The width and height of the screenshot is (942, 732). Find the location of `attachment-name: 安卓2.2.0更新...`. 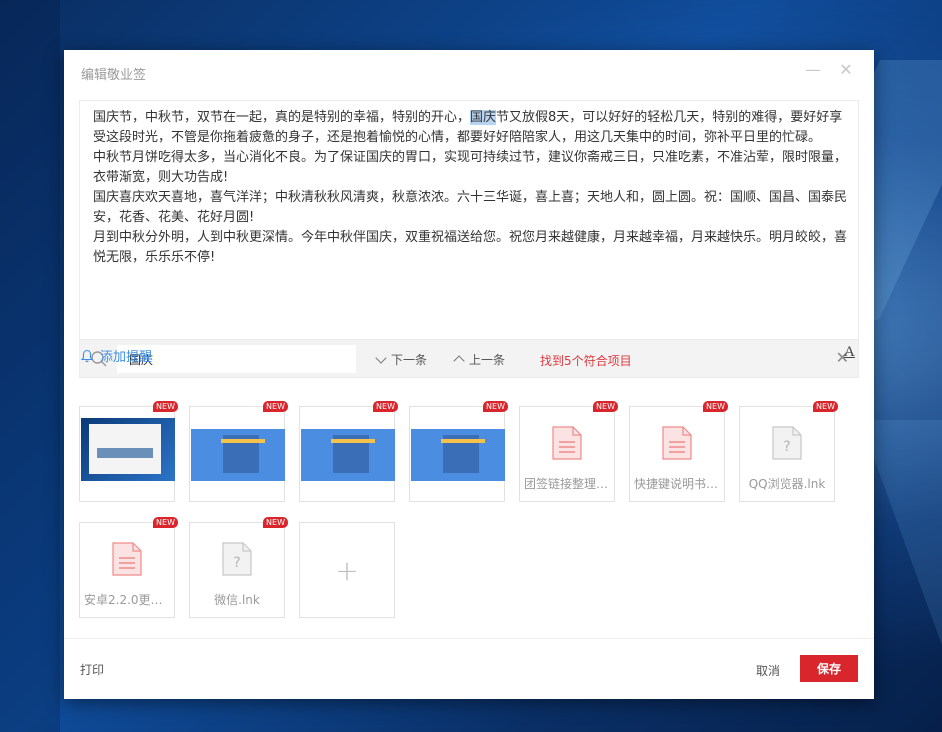

attachment-name: 安卓2.2.0更新... is located at coordinates (127, 600).